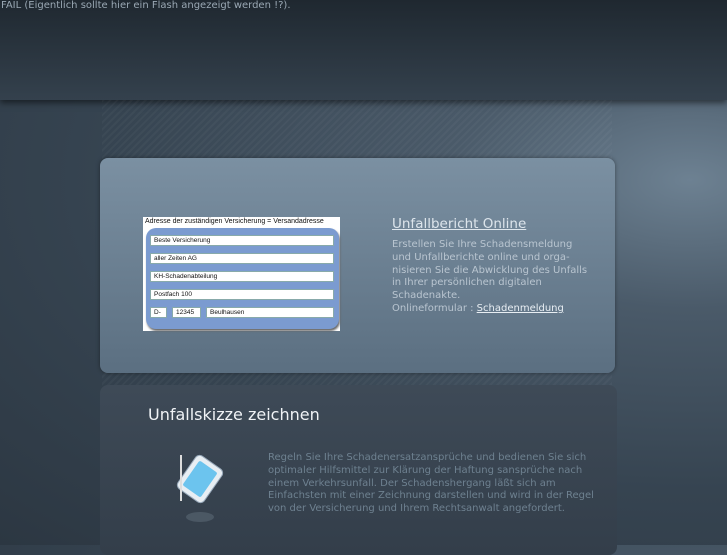 This screenshot has width=727, height=555. What do you see at coordinates (242, 258) in the screenshot?
I see `form-line: aller Zeiten AG` at bounding box center [242, 258].